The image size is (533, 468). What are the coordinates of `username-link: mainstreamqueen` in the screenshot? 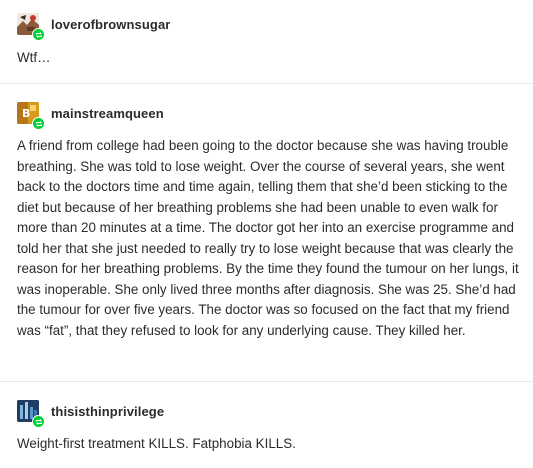 It's located at (107, 113).